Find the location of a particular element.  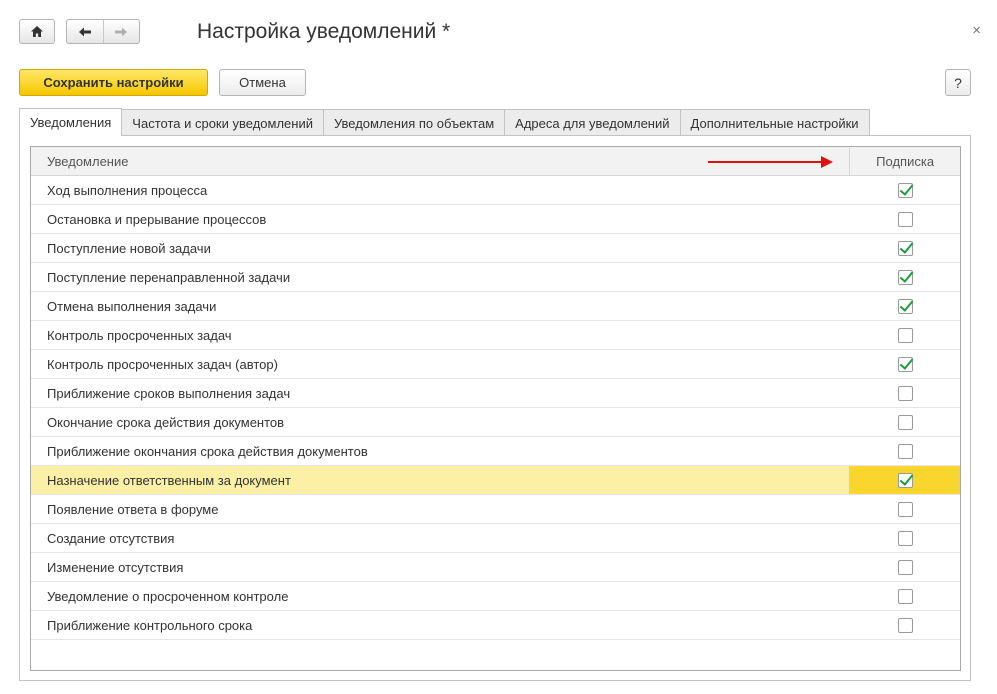

notification-name: Остановка и прерывание процессов is located at coordinates (157, 219).